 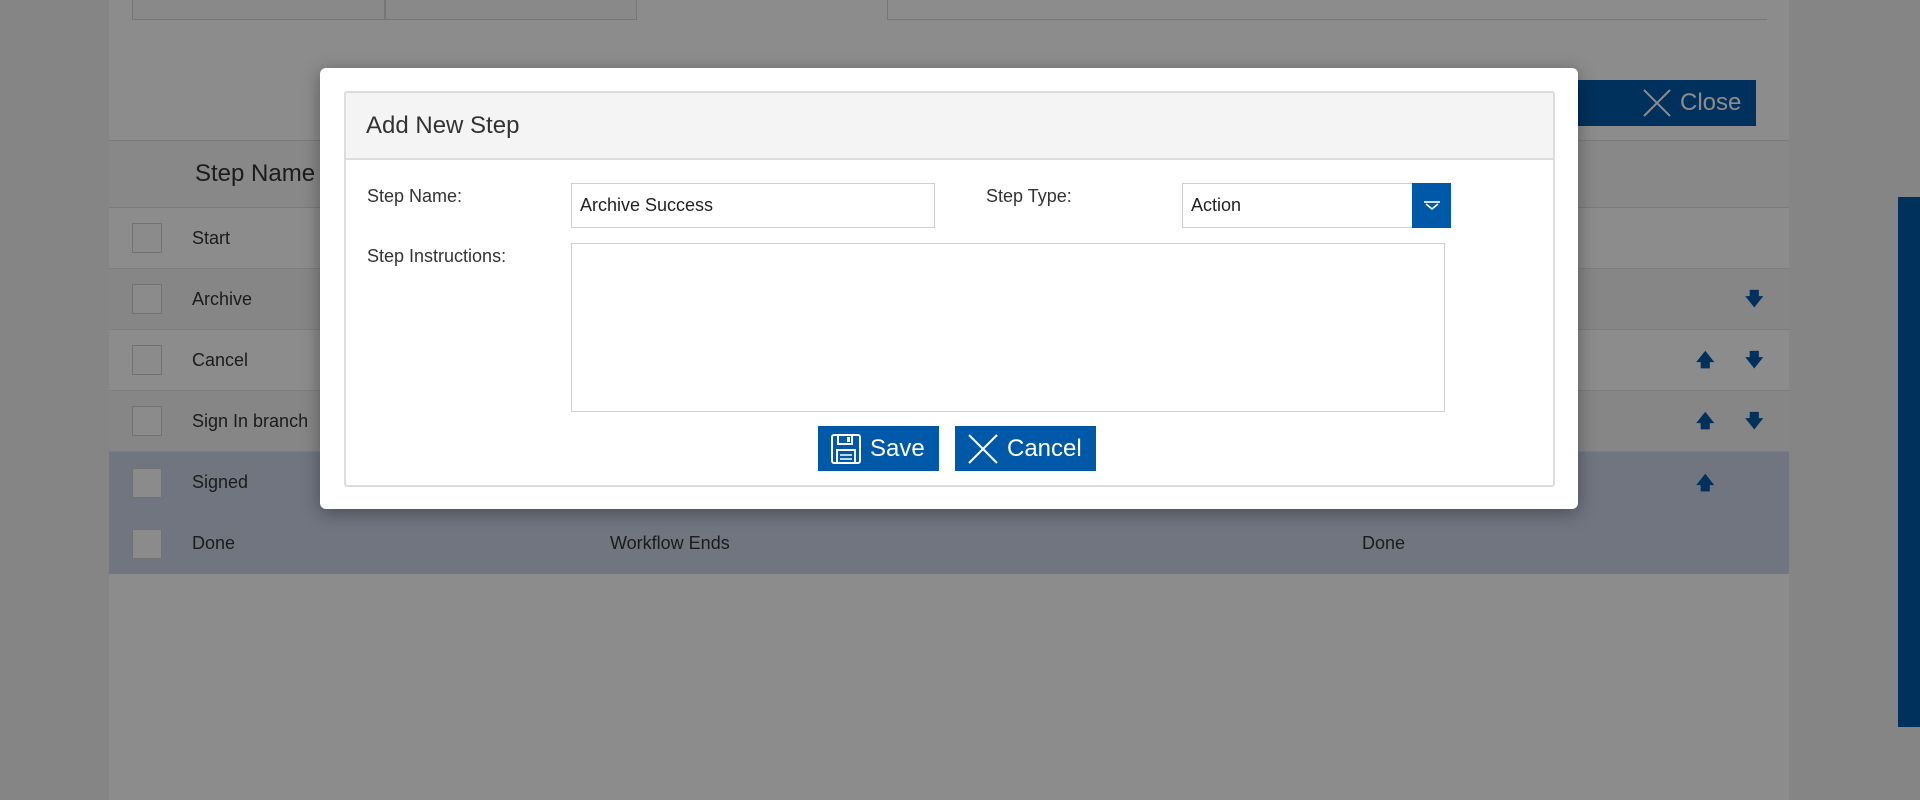 What do you see at coordinates (846, 448) in the screenshot?
I see `floppy-disk-icon` at bounding box center [846, 448].